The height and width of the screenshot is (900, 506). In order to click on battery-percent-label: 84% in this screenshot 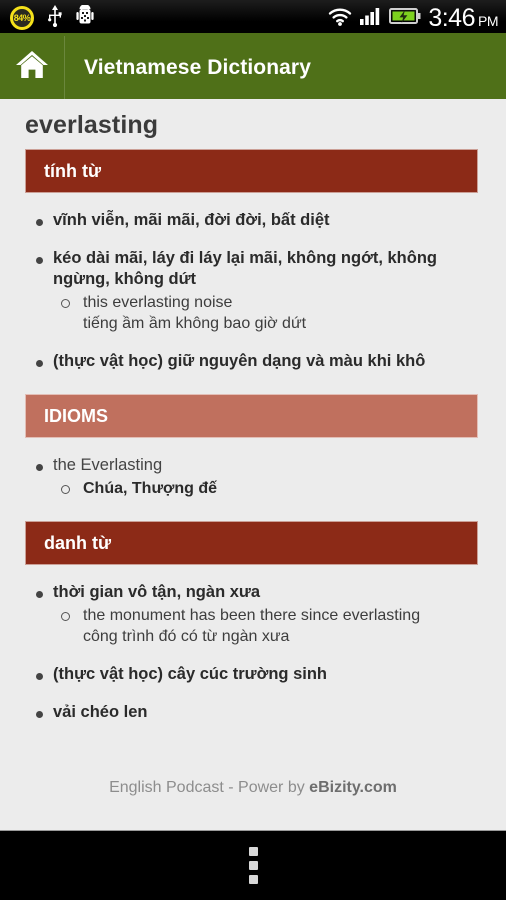, I will do `click(22, 18)`.